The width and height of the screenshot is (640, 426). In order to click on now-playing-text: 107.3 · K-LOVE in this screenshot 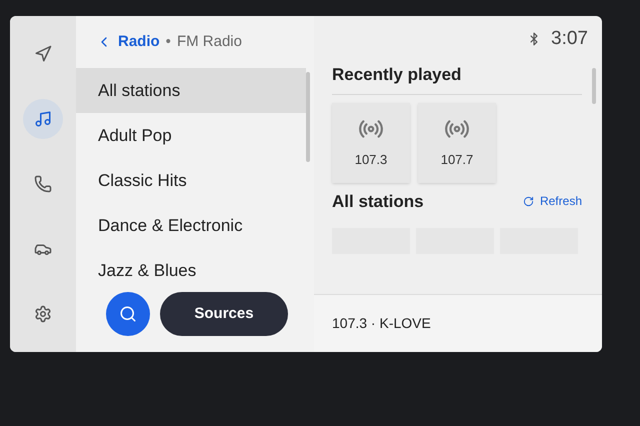, I will do `click(381, 323)`.